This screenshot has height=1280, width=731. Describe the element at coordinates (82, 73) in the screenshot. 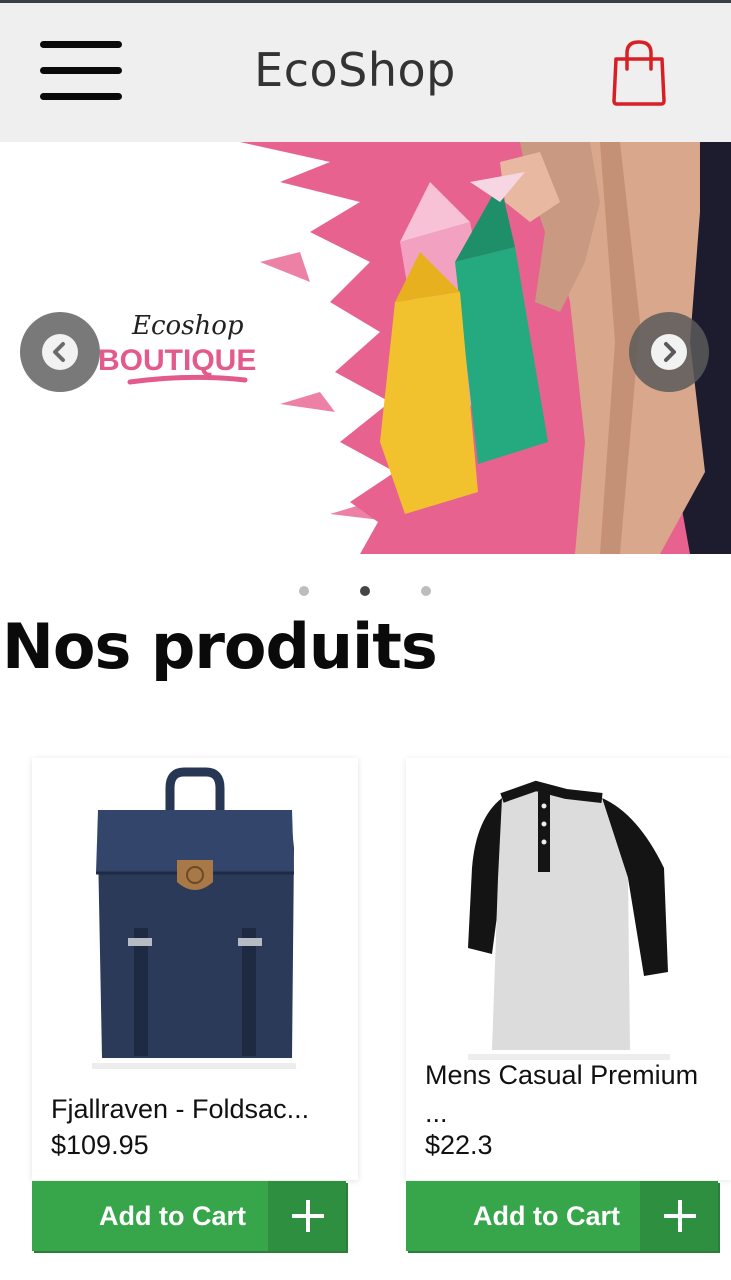

I see `hamburger-menu-icon` at that location.